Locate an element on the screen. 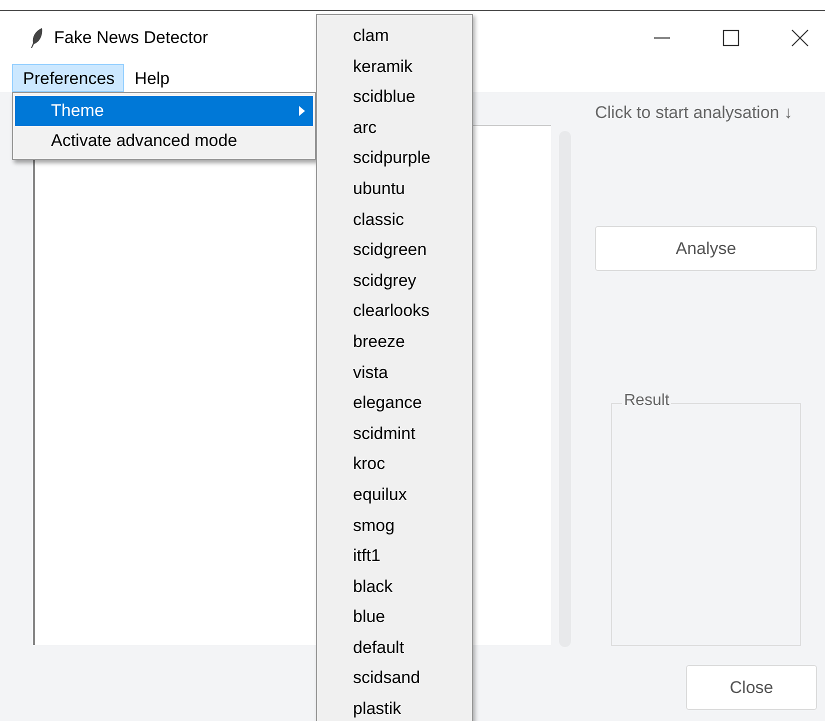  theme-menu-item: classic is located at coordinates (394, 220).